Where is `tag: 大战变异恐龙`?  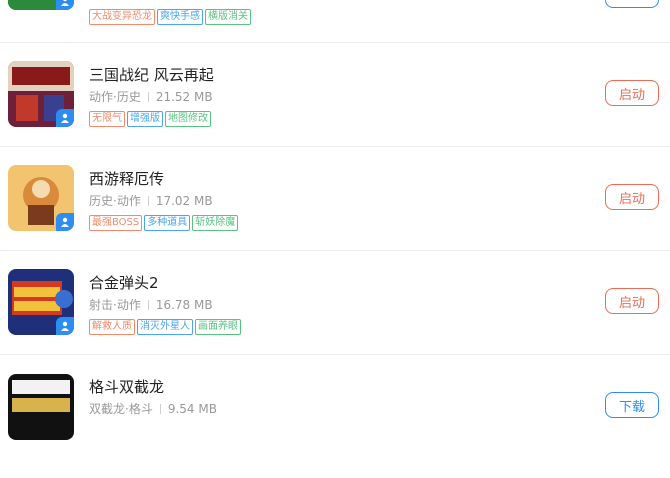
tag: 大战变异恐龙 is located at coordinates (122, 17).